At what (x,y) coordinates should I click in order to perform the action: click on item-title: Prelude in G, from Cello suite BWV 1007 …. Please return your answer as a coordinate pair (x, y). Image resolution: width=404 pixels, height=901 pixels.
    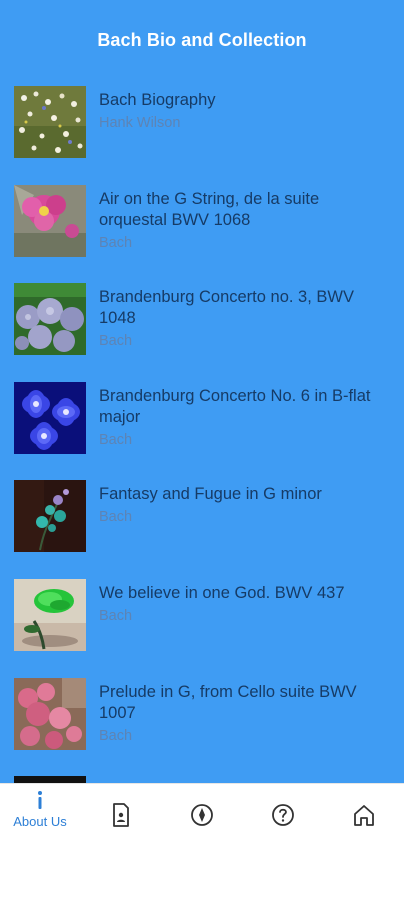
    Looking at the image, I should click on (244, 714).